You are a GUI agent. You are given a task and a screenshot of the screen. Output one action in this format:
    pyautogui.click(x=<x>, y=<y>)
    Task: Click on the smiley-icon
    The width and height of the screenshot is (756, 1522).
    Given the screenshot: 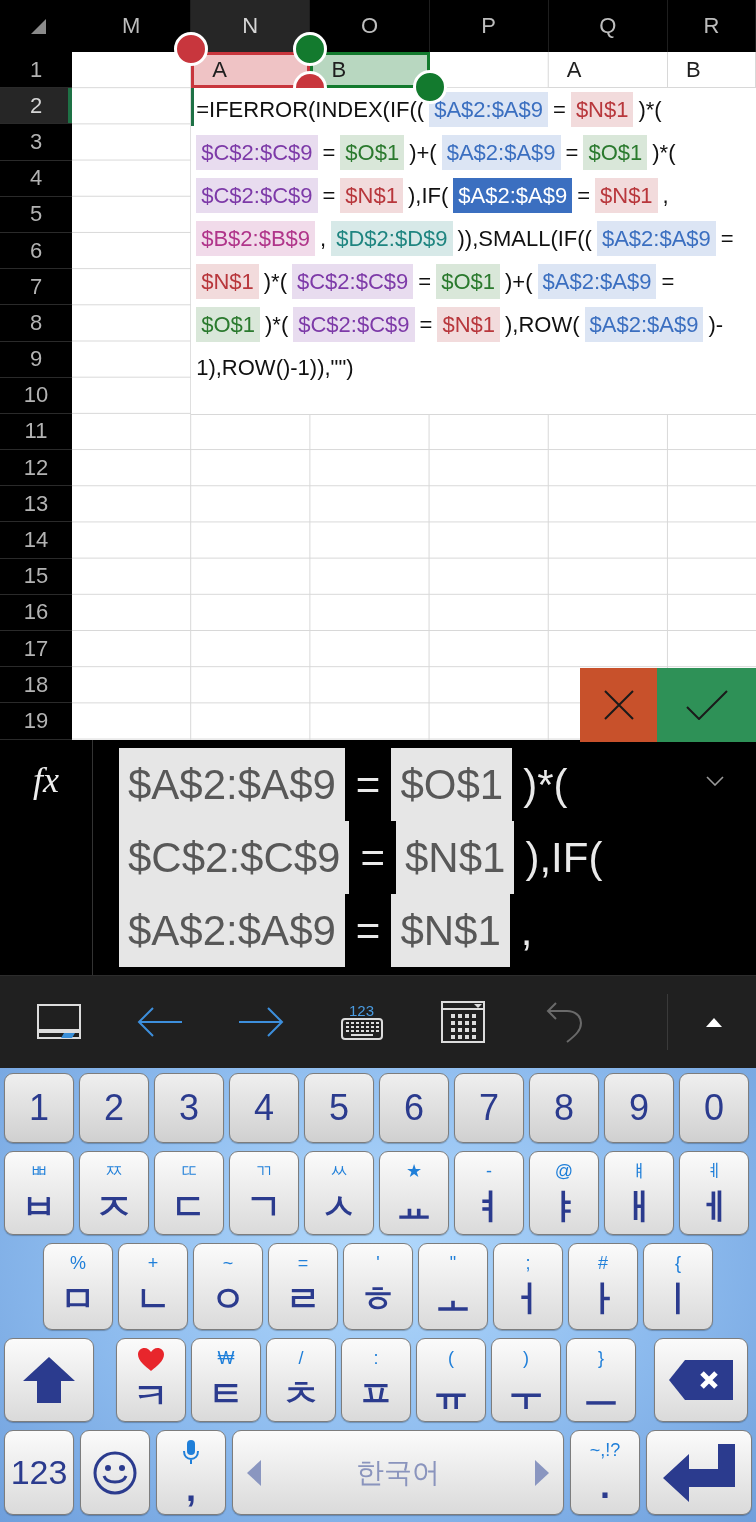 What is the action you would take?
    pyautogui.click(x=115, y=1472)
    